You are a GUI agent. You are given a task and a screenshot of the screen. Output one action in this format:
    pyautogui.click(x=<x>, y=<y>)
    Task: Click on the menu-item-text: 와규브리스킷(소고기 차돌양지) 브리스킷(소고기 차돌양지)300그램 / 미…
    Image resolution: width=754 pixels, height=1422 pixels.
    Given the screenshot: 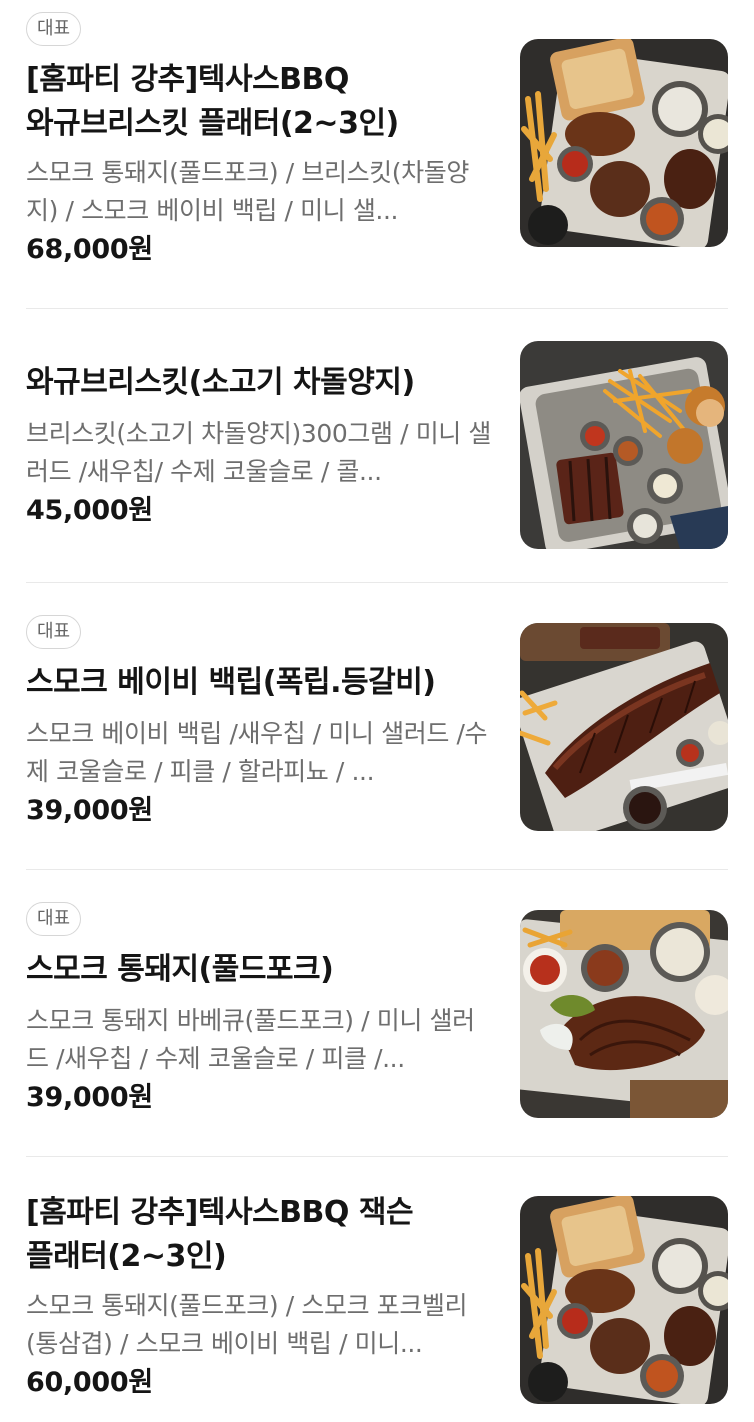 What is the action you would take?
    pyautogui.click(x=261, y=446)
    